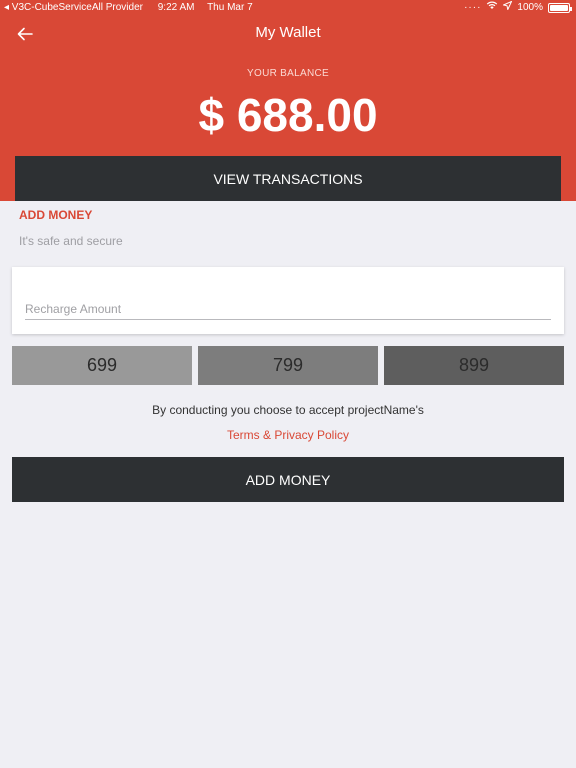 This screenshot has height=768, width=576. Describe the element at coordinates (288, 115) in the screenshot. I see `balance-amount: $ 688.00` at that location.